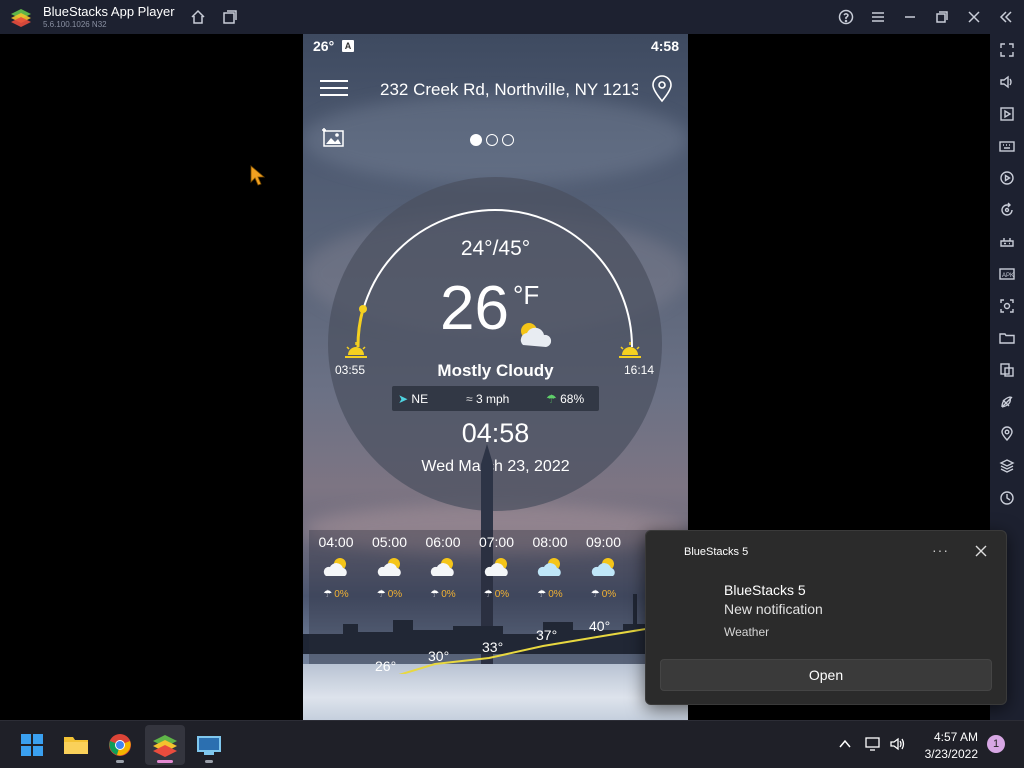 This screenshot has height=768, width=1024. Describe the element at coordinates (845, 744) in the screenshot. I see `chevron-up-icon` at that location.